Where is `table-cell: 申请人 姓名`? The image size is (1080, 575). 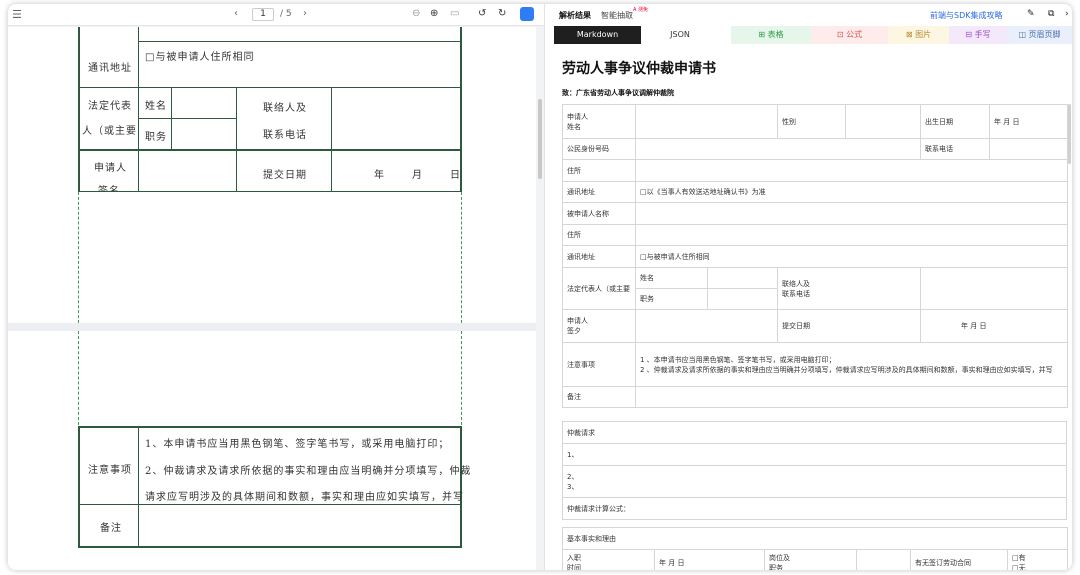 table-cell: 申请人 姓名 is located at coordinates (599, 121).